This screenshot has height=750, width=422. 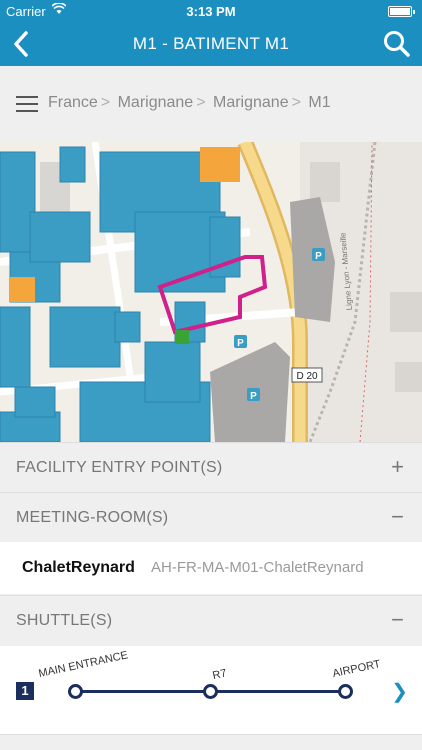 I want to click on status-bar: Carrier 3:13 PM, so click(x=211, y=11).